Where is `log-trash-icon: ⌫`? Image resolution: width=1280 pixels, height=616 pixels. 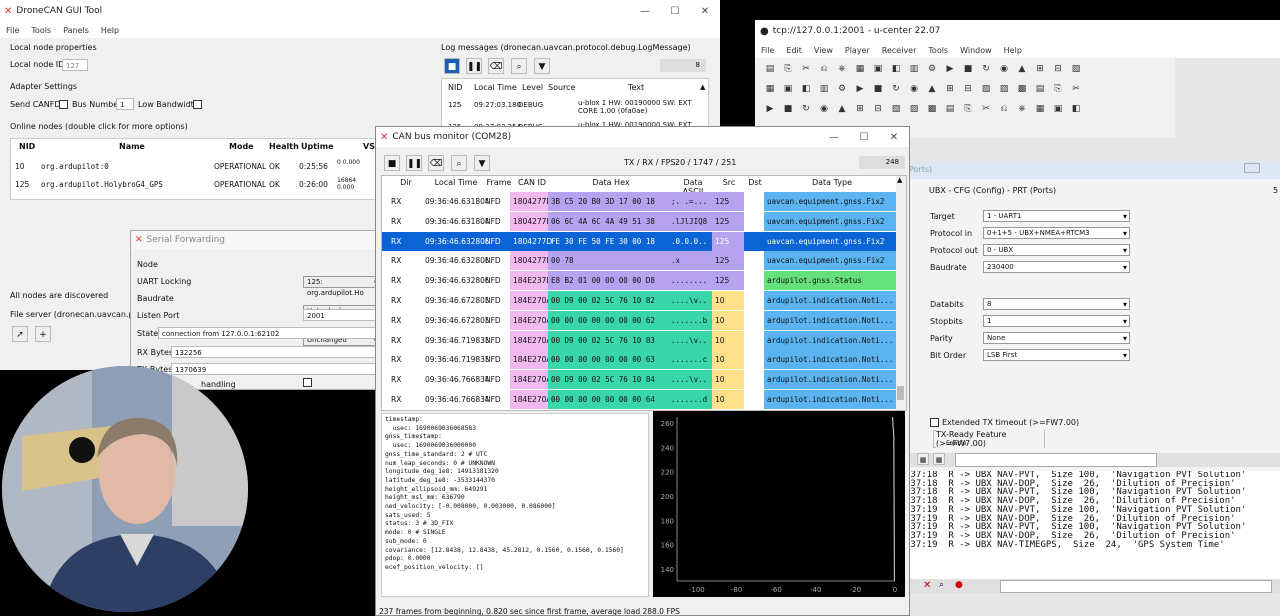
log-trash-icon: ⌫ is located at coordinates (496, 66).